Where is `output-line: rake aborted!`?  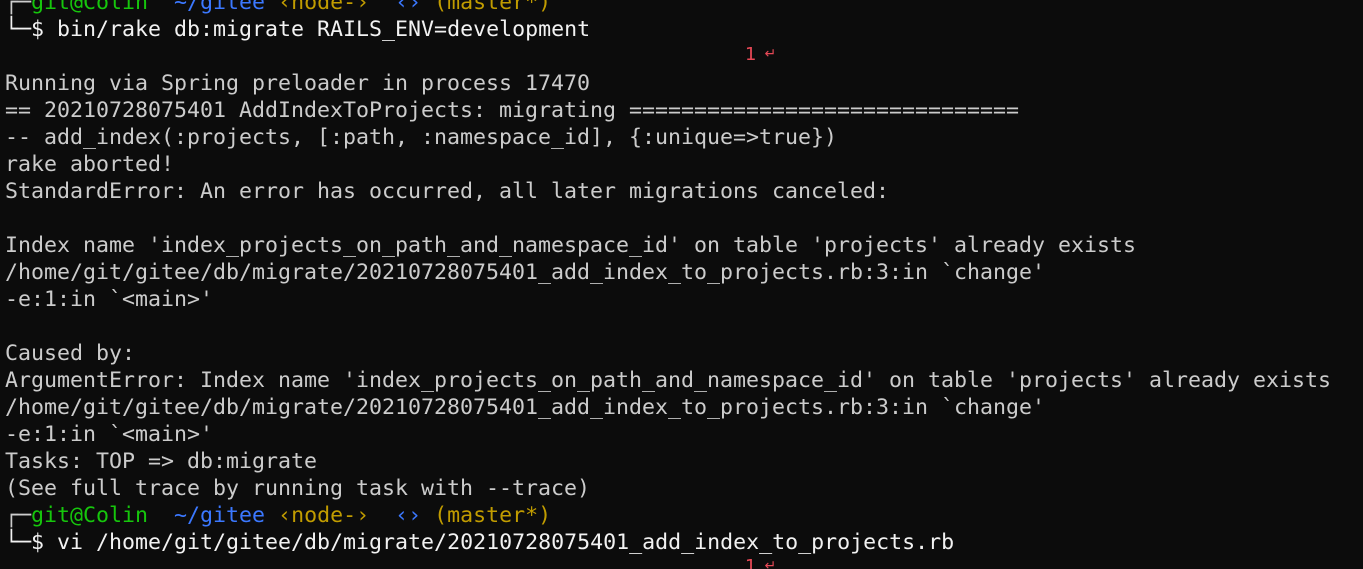
output-line: rake aborted! is located at coordinates (90, 164).